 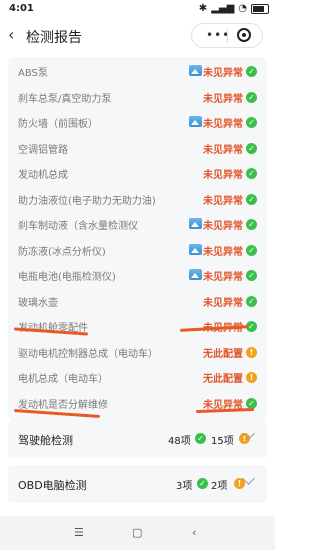 I want to click on warn-count: 15项, so click(x=222, y=441).